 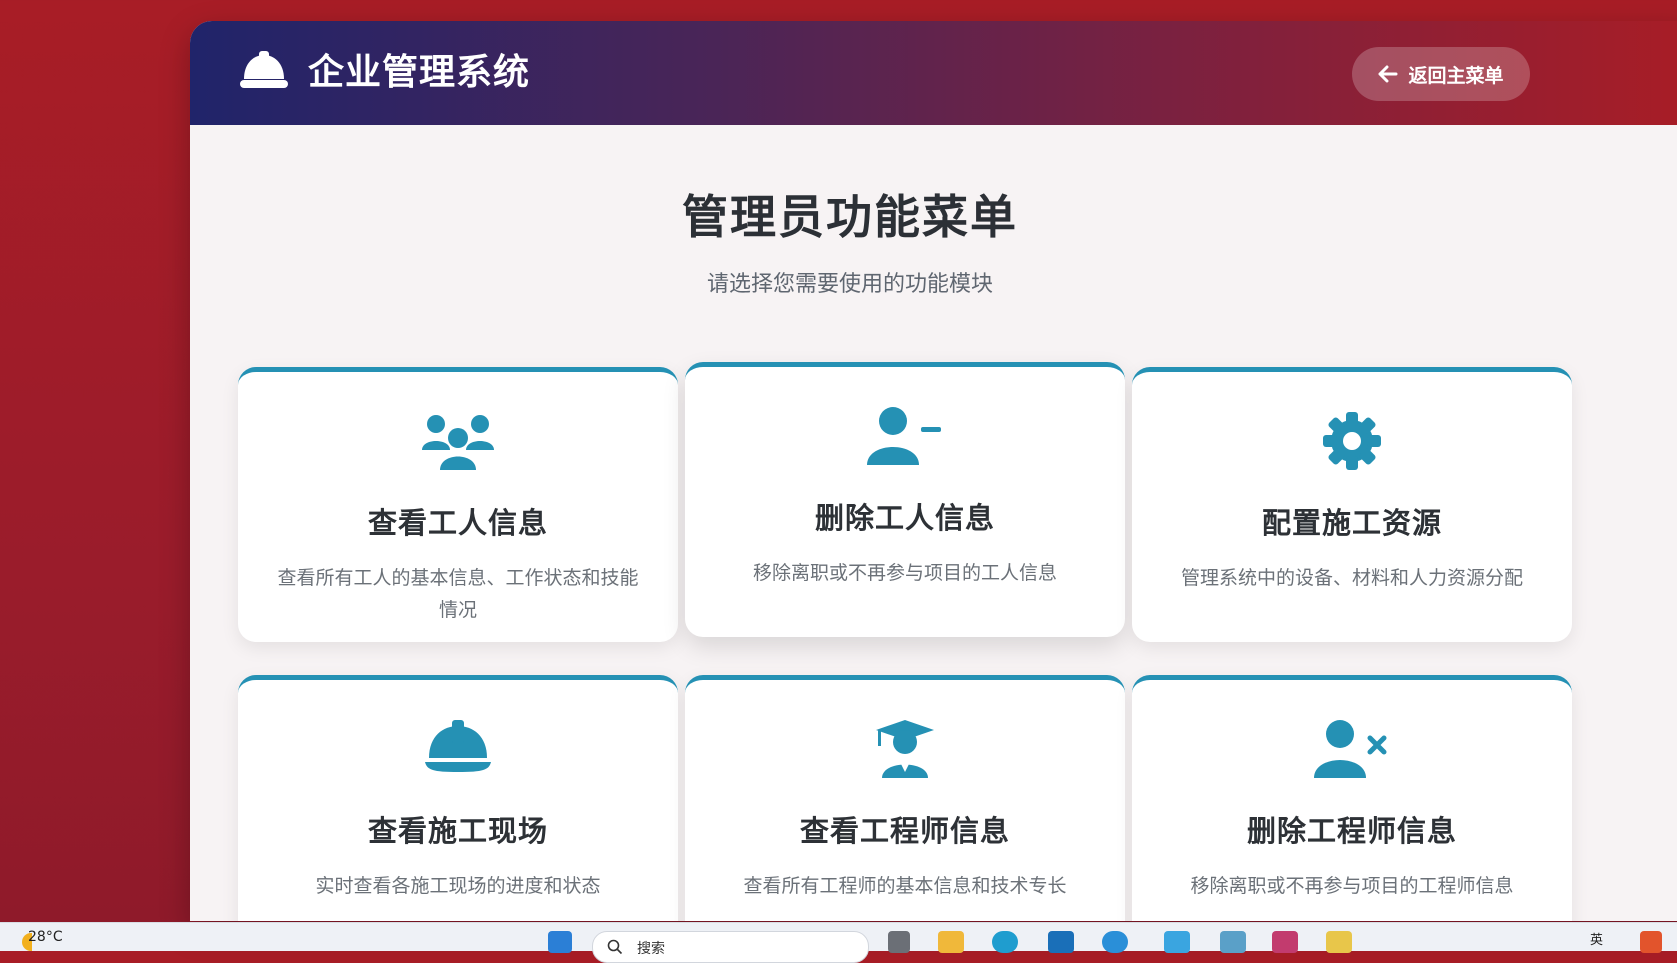 I want to click on card-title: 查看工人信息, so click(x=457, y=523).